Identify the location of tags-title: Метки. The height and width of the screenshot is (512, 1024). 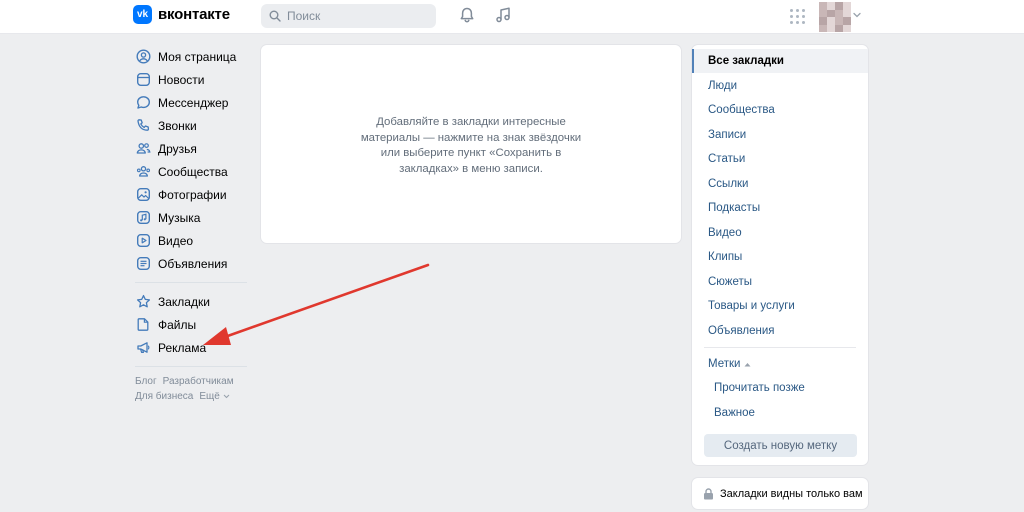
(724, 364).